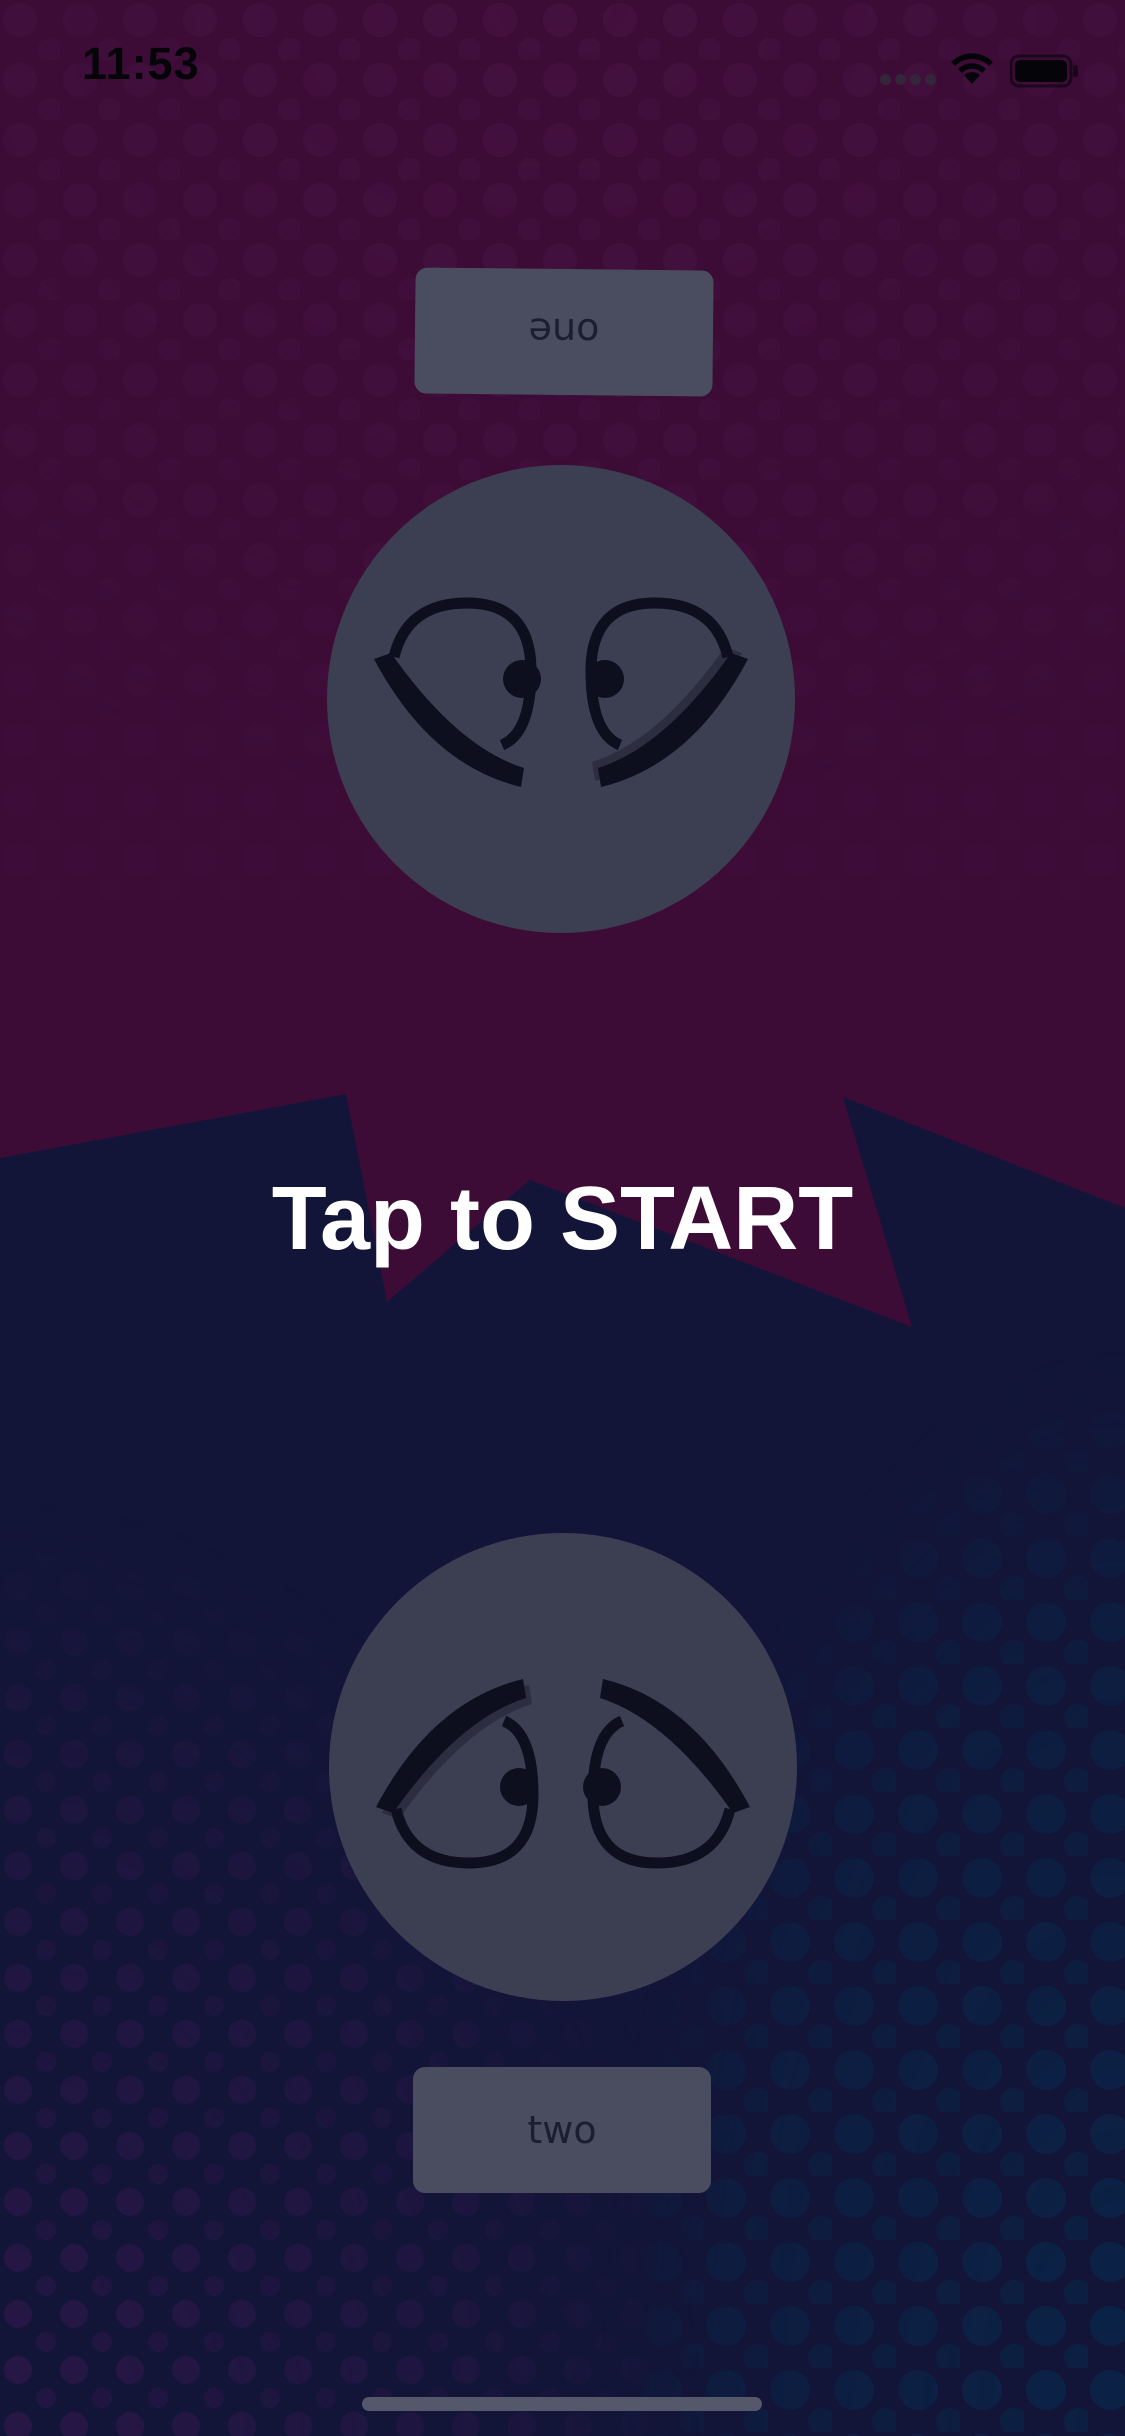 This screenshot has height=2436, width=1125. Describe the element at coordinates (562, 70) in the screenshot. I see `status-bar: 11:53` at that location.